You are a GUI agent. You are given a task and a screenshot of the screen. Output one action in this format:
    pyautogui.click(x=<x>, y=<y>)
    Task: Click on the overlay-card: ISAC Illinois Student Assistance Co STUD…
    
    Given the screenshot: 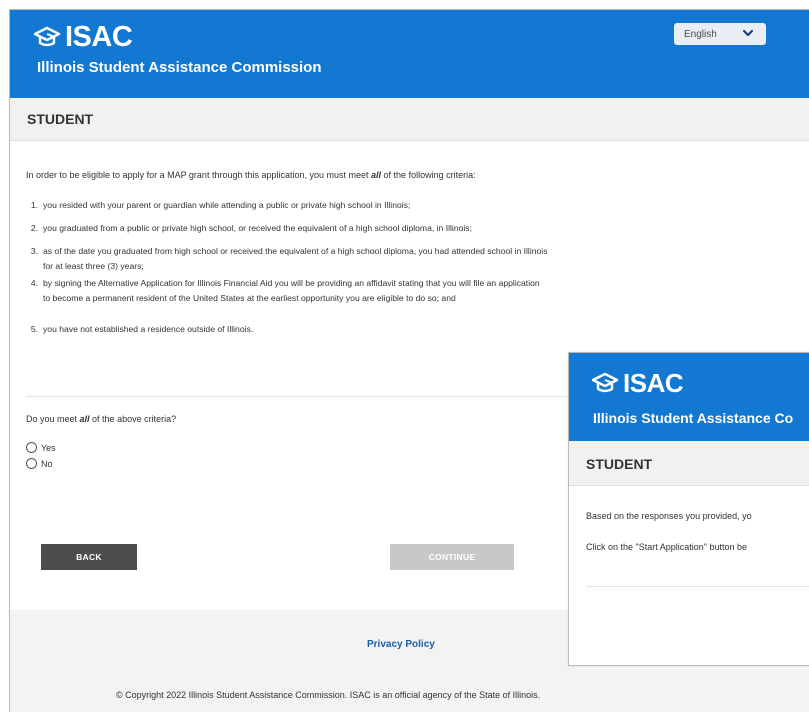 What is the action you would take?
    pyautogui.click(x=688, y=509)
    